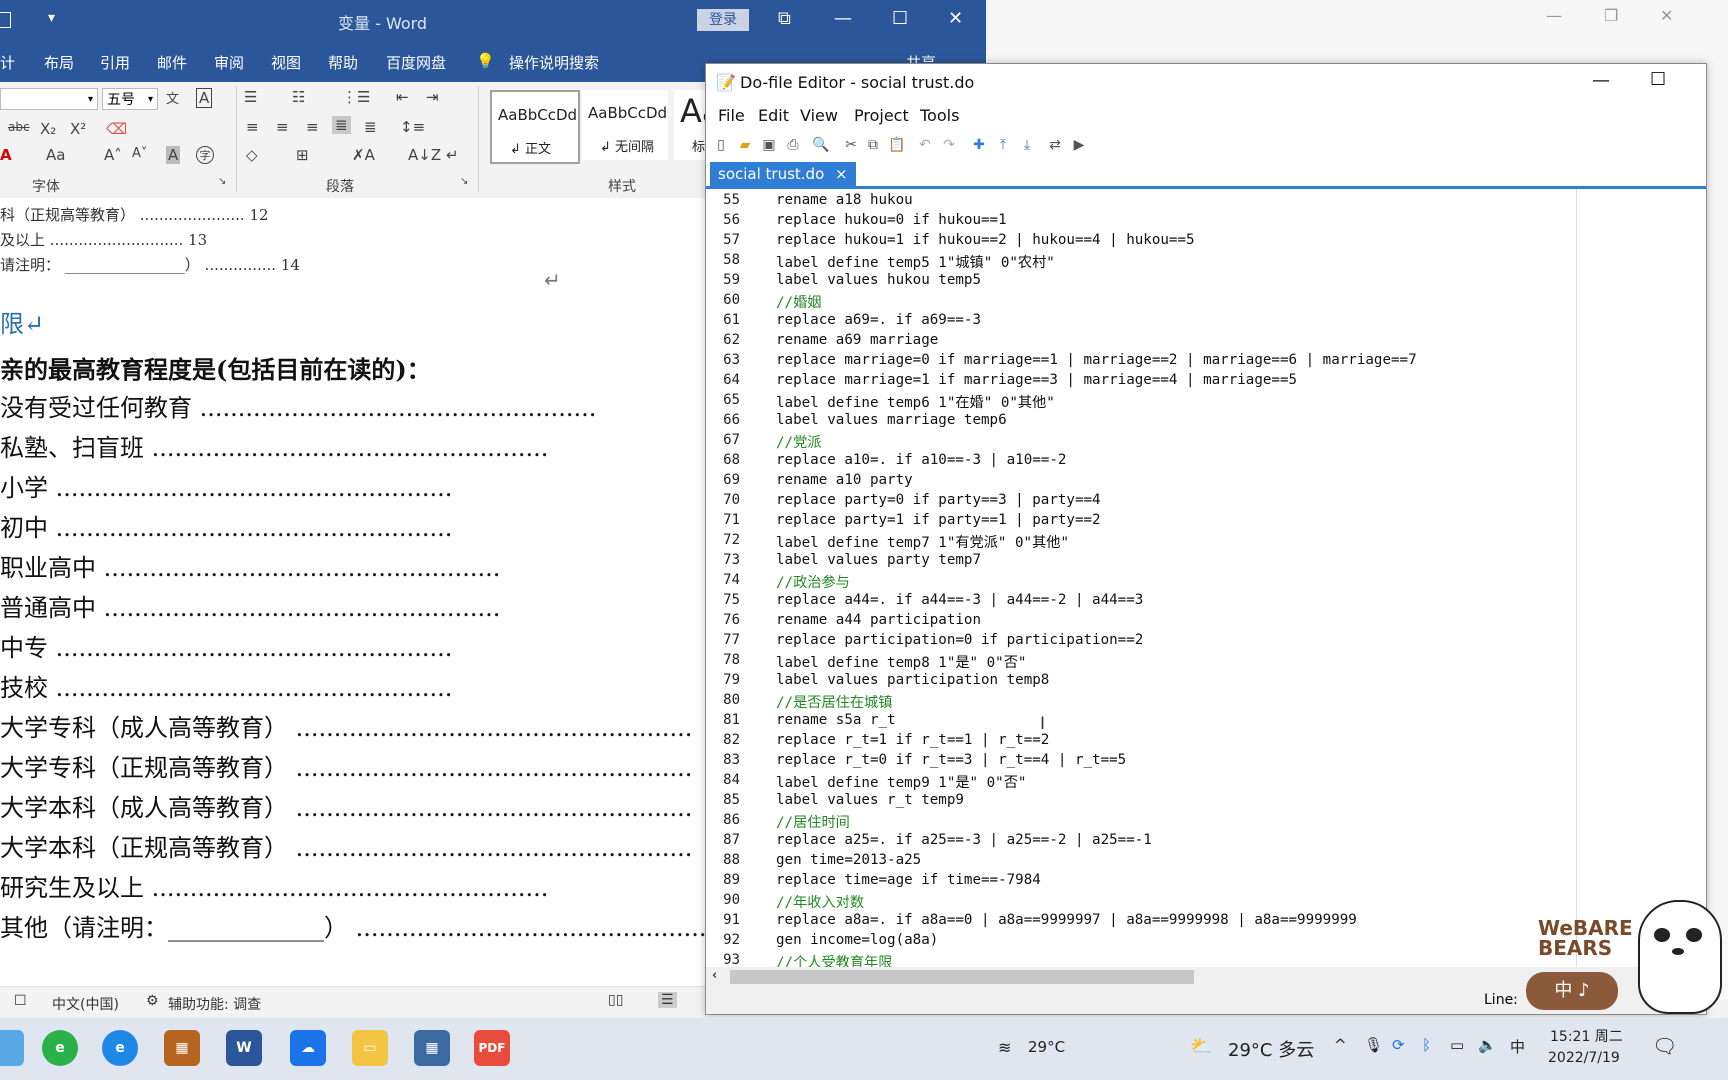 Image resolution: width=1728 pixels, height=1080 pixels. I want to click on tab-help: 帮助, so click(343, 62).